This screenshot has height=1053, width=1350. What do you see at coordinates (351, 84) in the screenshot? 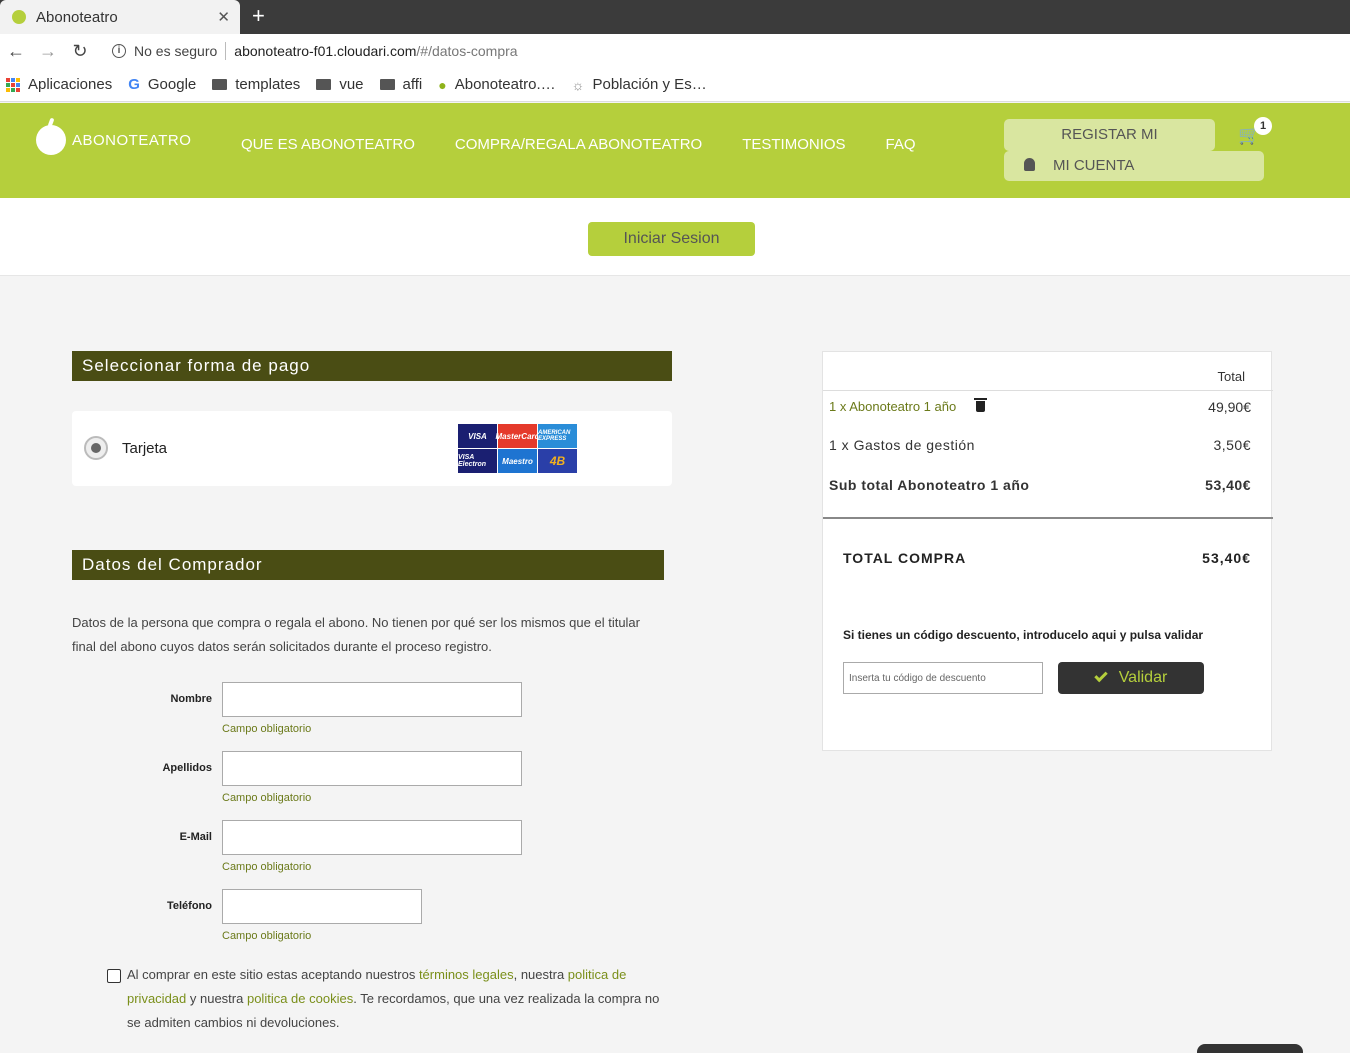
I see `bookmark-label: vue` at bounding box center [351, 84].